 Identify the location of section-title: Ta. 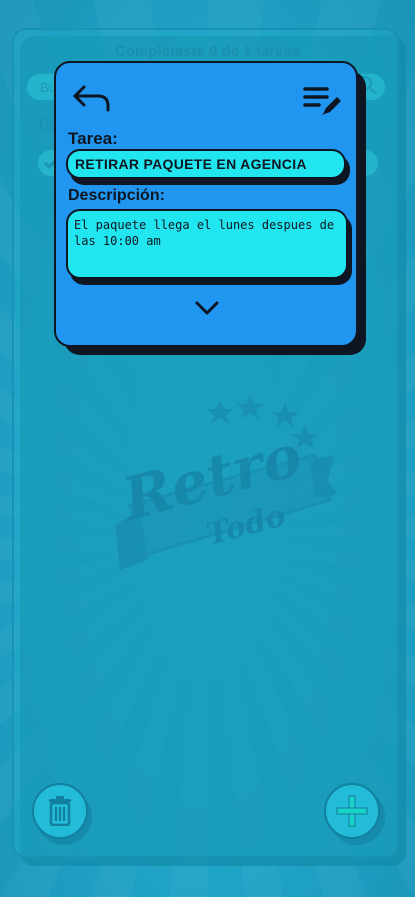
(45, 125).